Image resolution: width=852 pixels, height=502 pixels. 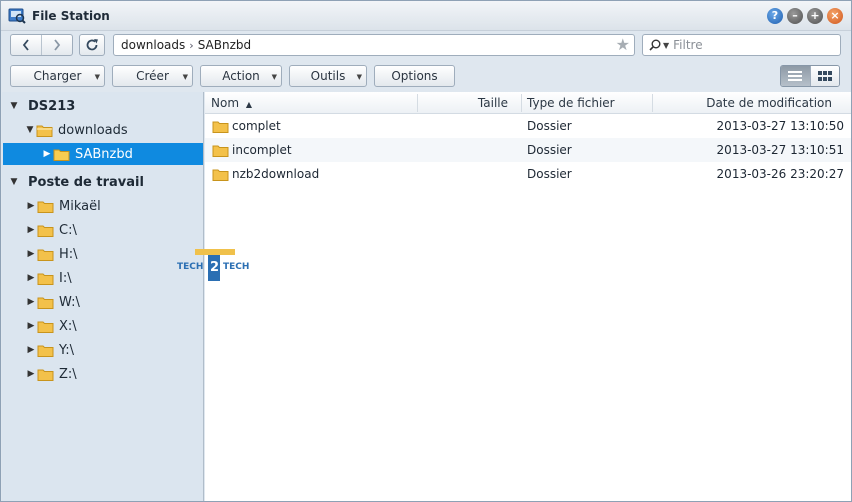 What do you see at coordinates (52, 302) in the screenshot?
I see `tree-node-w-drive: ▶ W:\` at bounding box center [52, 302].